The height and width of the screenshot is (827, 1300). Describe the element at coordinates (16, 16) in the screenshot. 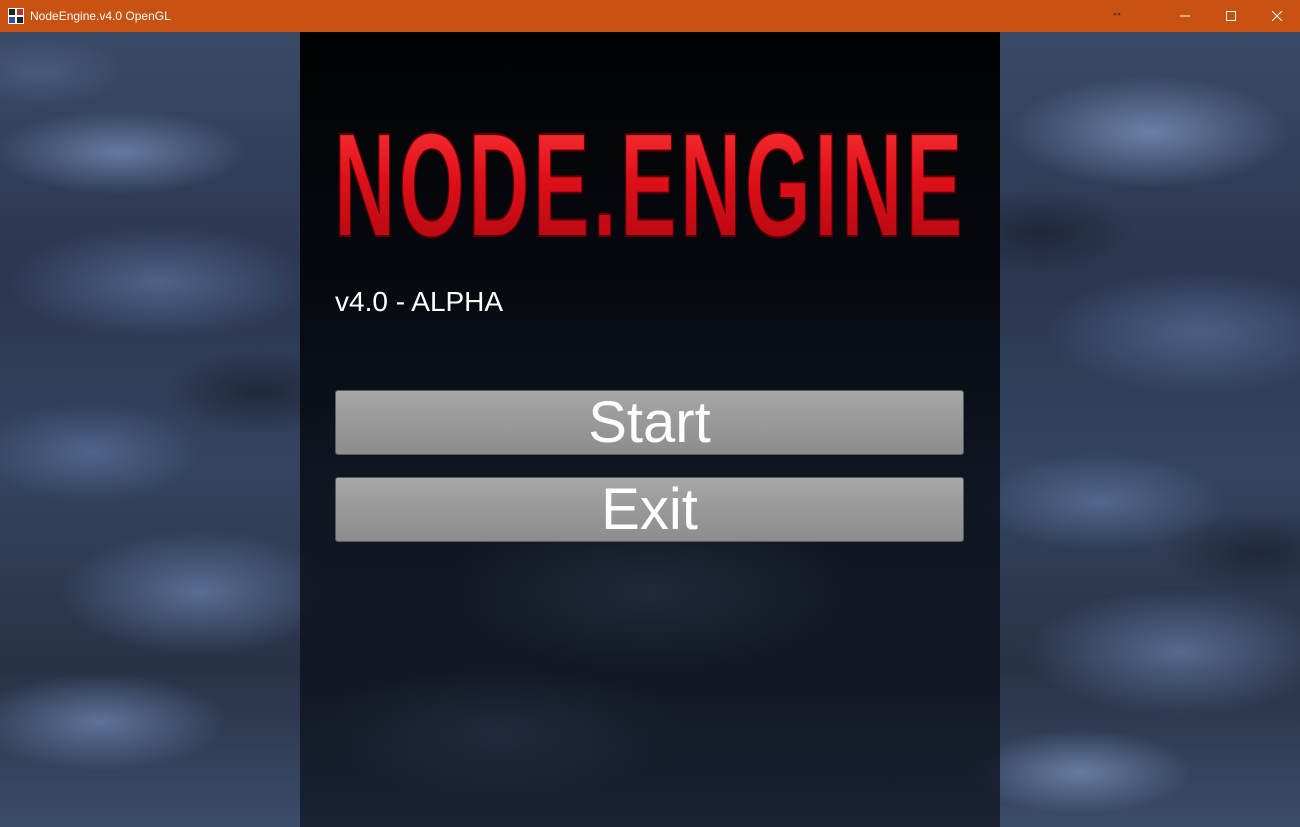

I see `app-icon` at that location.